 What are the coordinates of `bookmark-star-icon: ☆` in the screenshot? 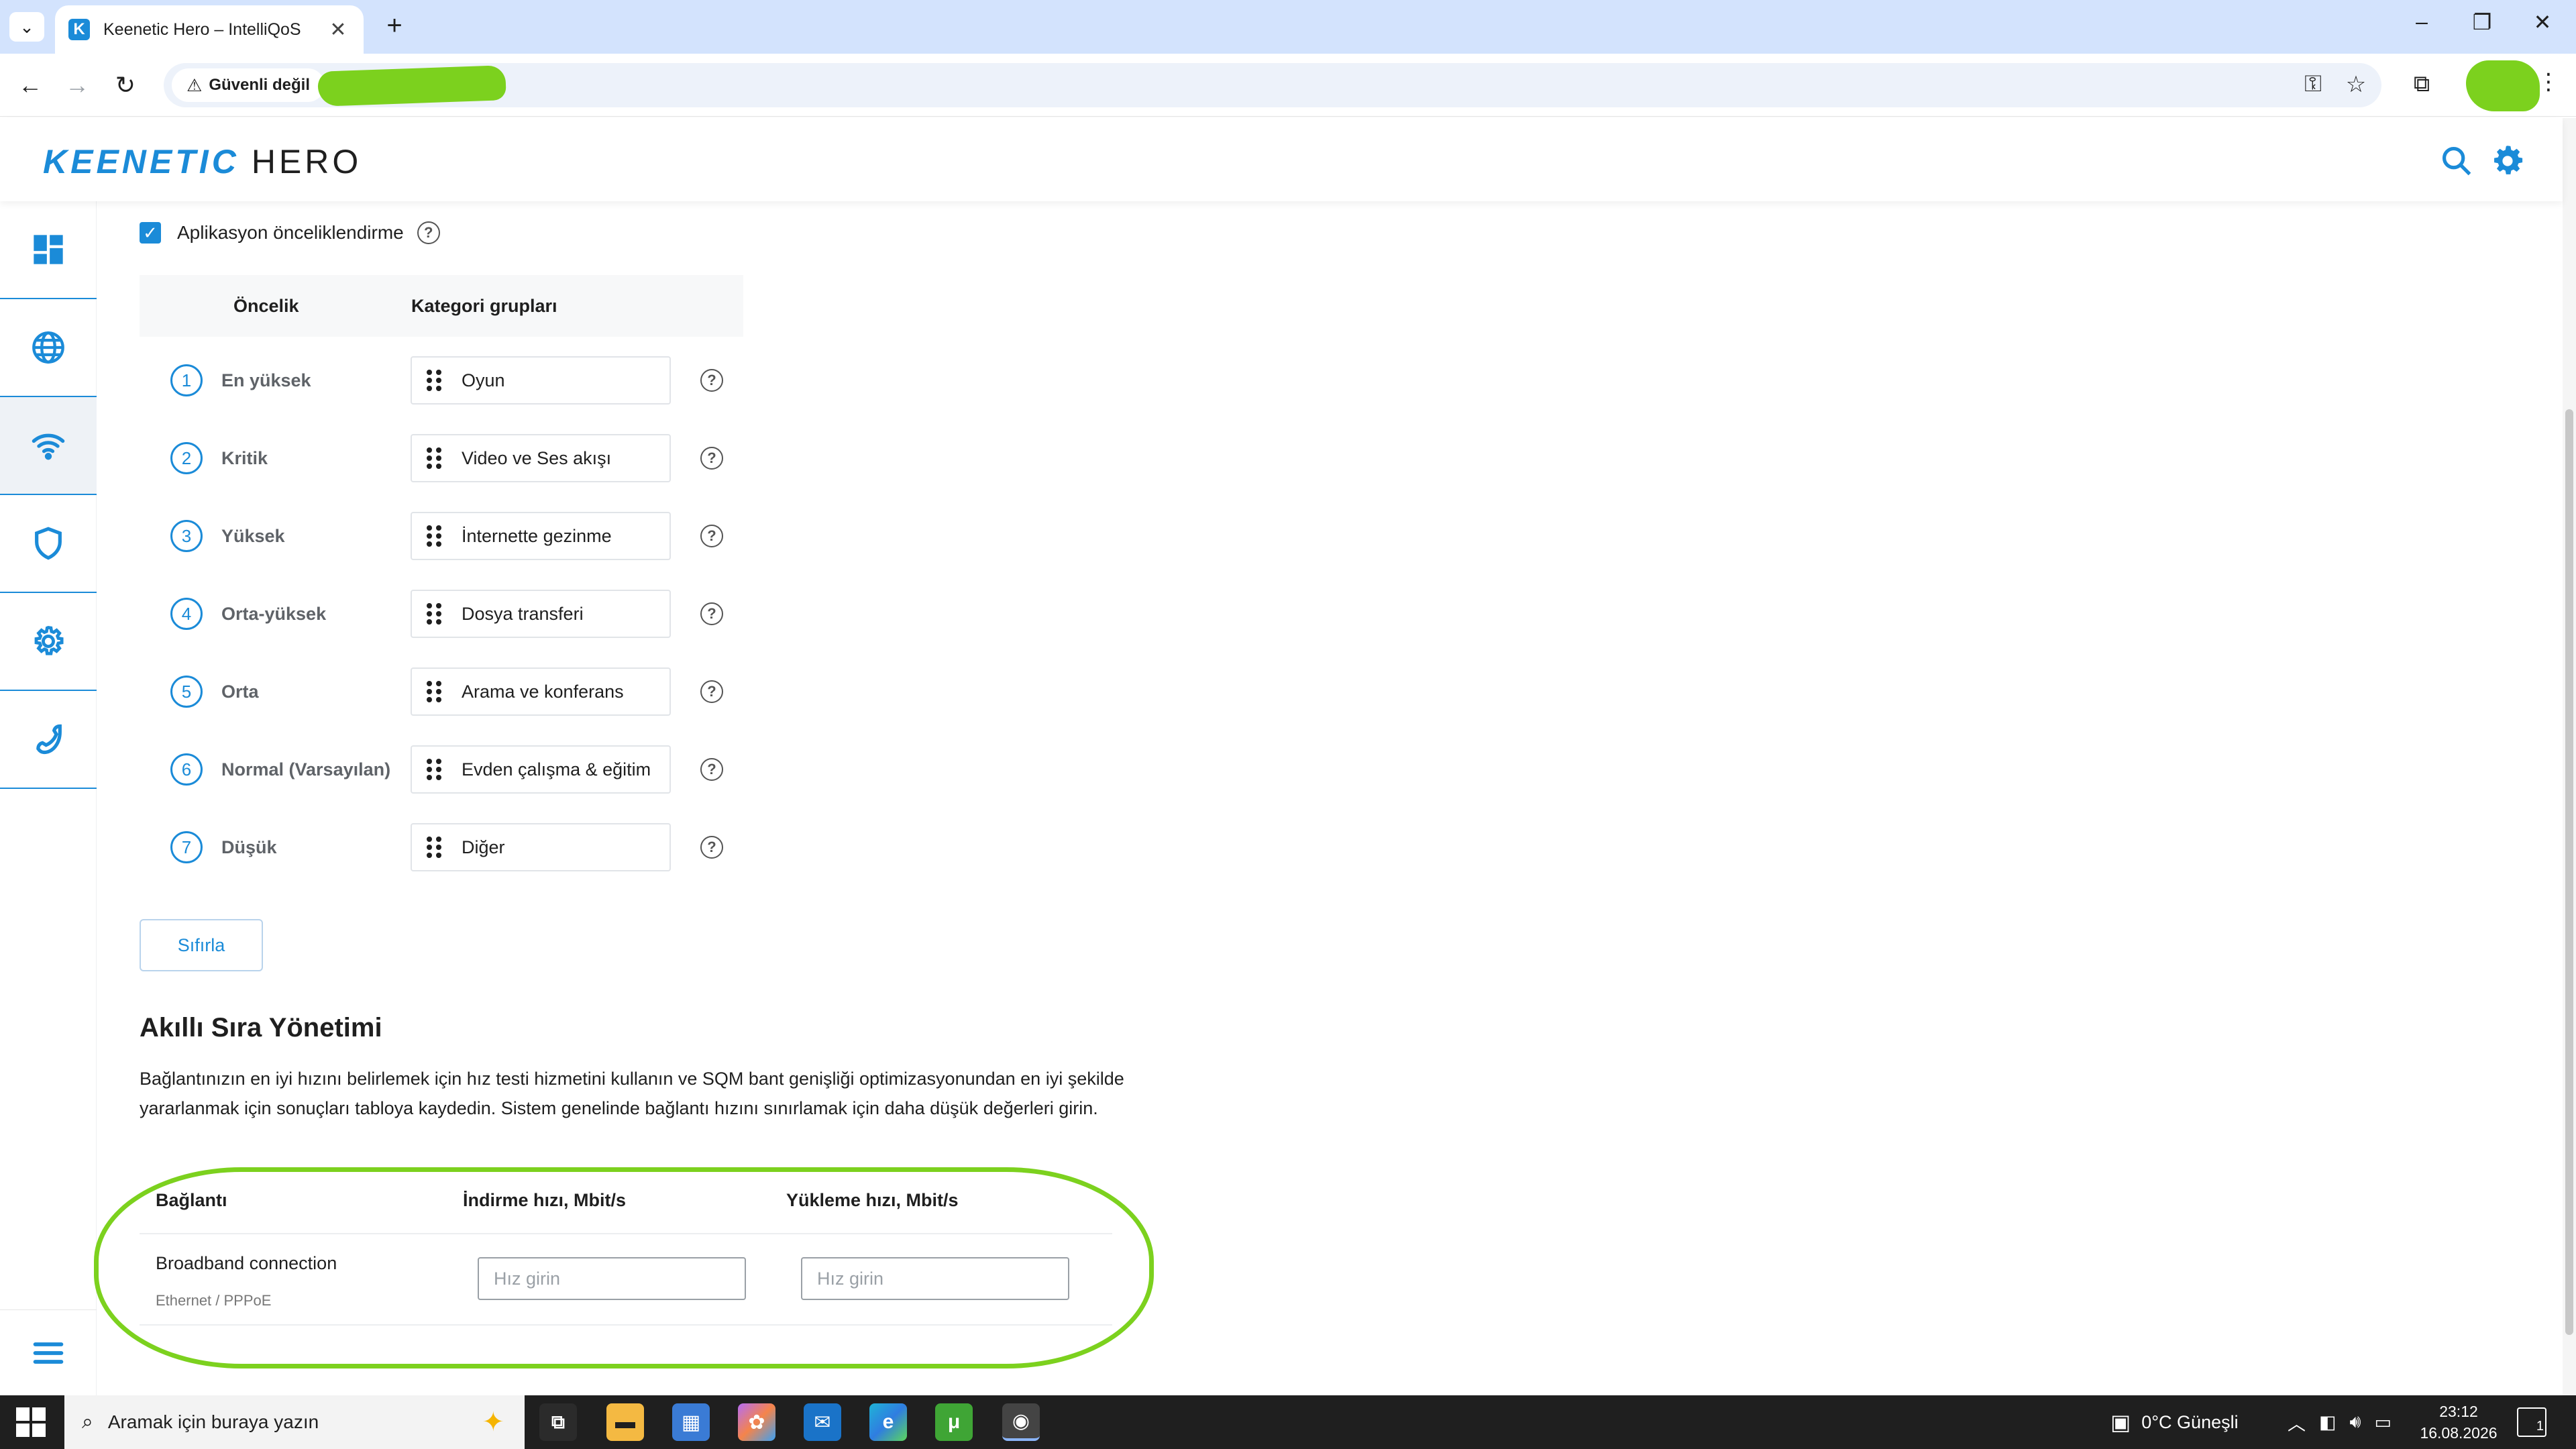 It's located at (2356, 84).